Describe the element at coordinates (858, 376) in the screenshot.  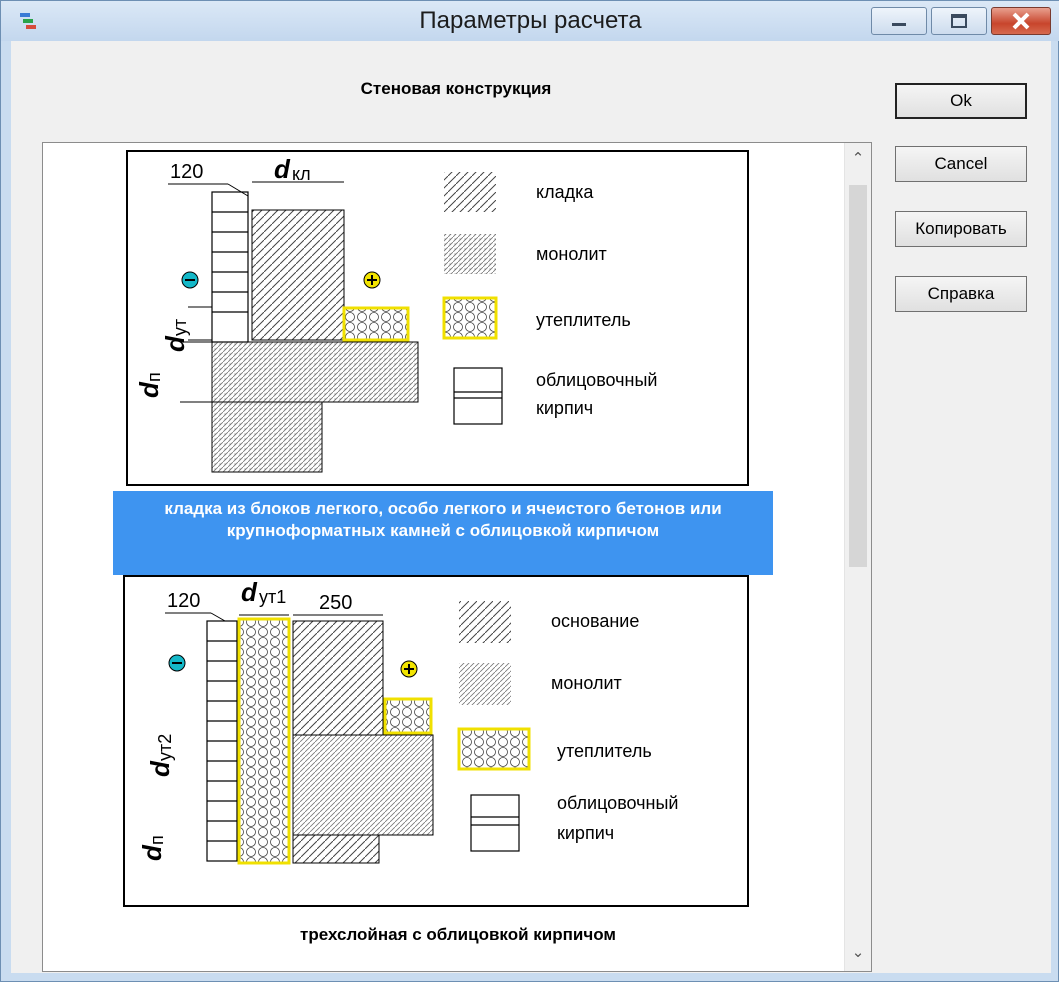
I see `scrollbar-thumb` at that location.